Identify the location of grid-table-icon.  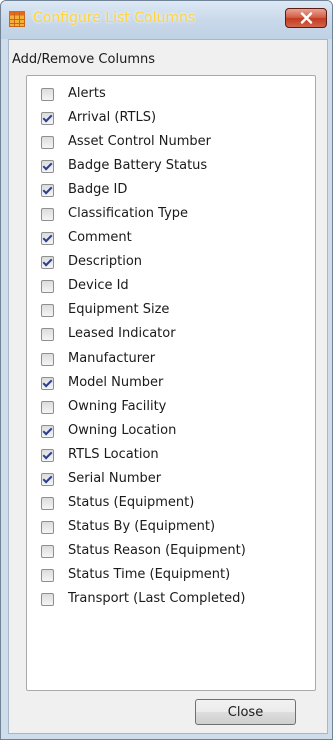
(17, 19).